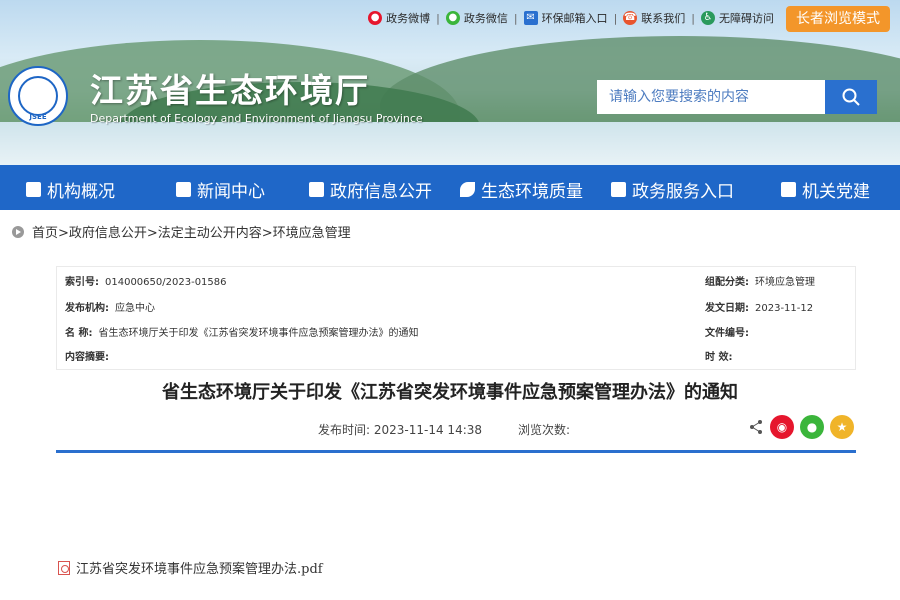 The height and width of the screenshot is (600, 900). What do you see at coordinates (842, 427) in the screenshot?
I see `favorite-icon: ★` at bounding box center [842, 427].